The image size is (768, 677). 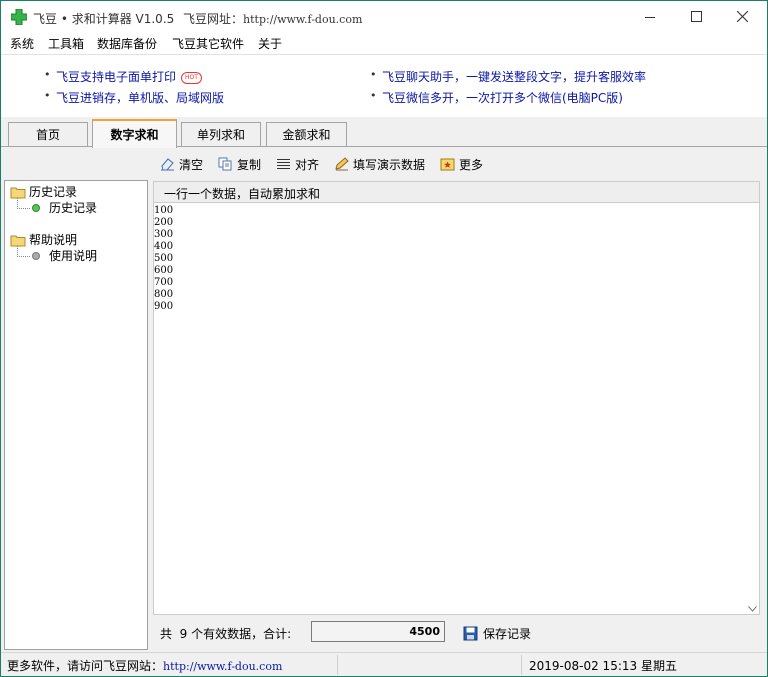 What do you see at coordinates (273, 19) in the screenshot?
I see `title-url: 飞豆网址：http://www.f-dou.com` at bounding box center [273, 19].